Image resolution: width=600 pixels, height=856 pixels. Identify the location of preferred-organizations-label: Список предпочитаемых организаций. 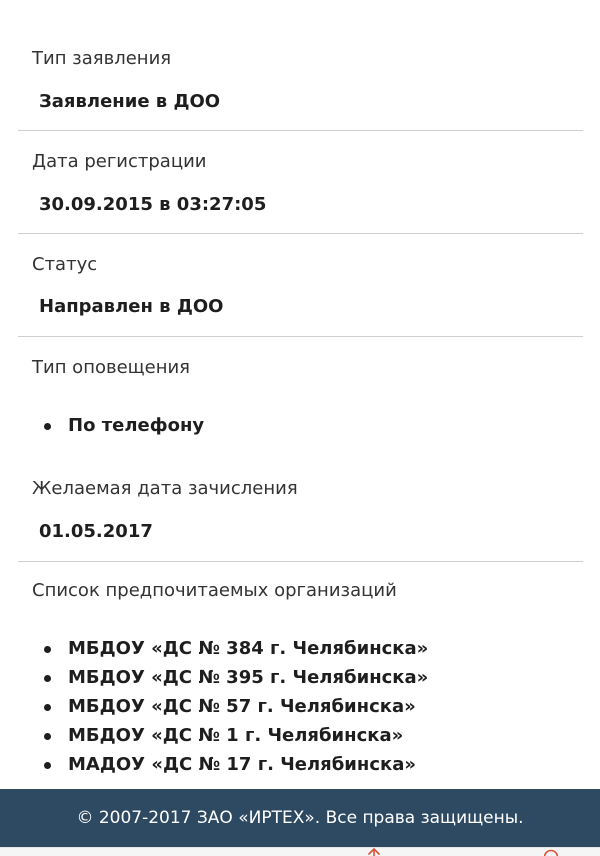
(214, 590).